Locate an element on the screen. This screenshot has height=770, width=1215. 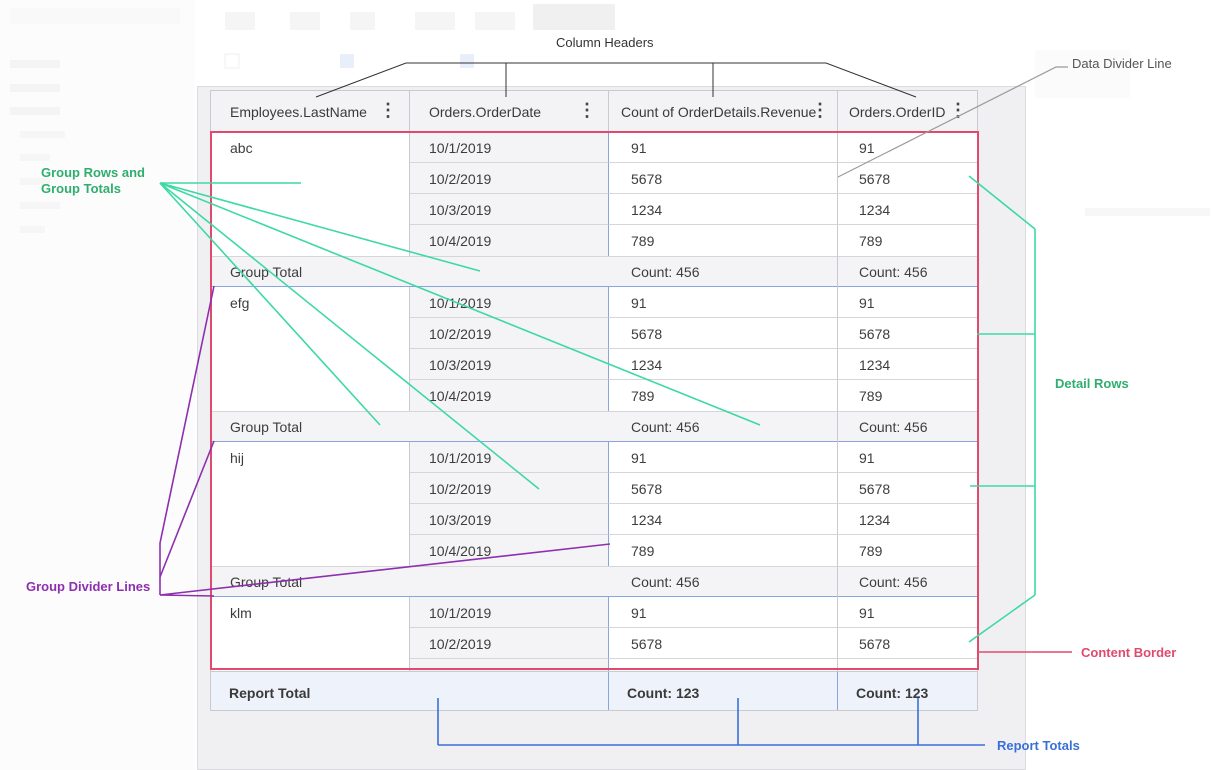
annotation-data-divider-line: Data Divider Line is located at coordinates (1122, 63).